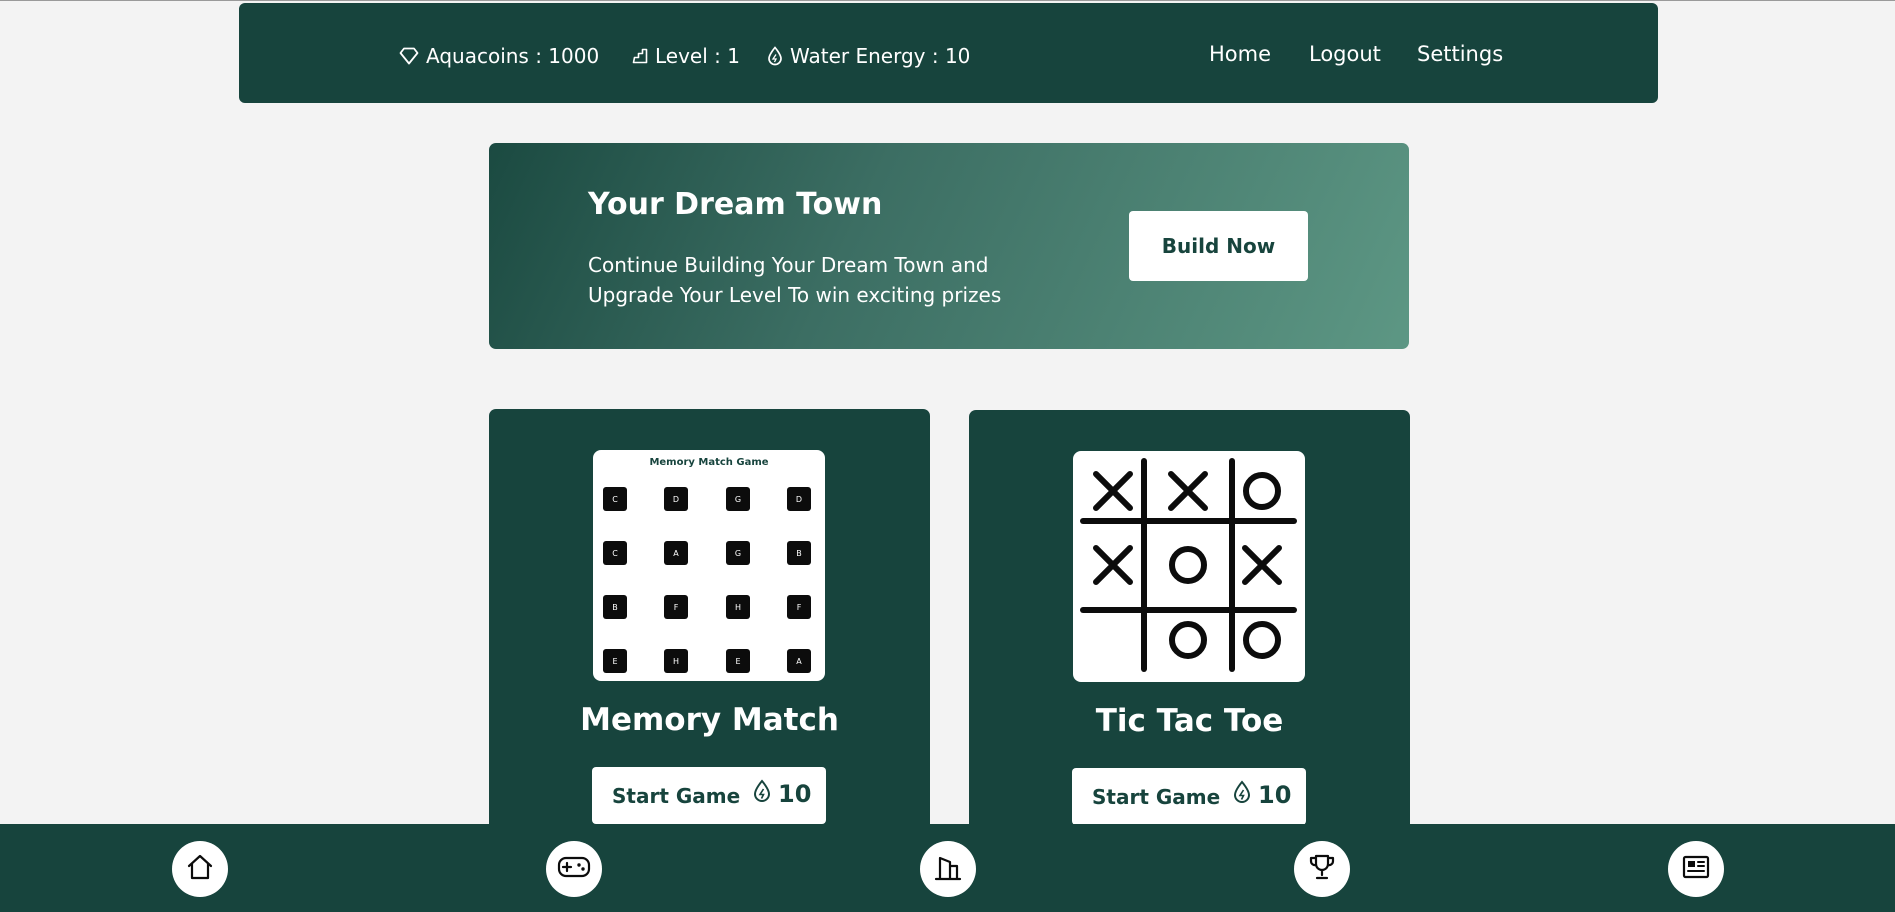 The height and width of the screenshot is (912, 1895). What do you see at coordinates (640, 56) in the screenshot?
I see `stairs-icon` at bounding box center [640, 56].